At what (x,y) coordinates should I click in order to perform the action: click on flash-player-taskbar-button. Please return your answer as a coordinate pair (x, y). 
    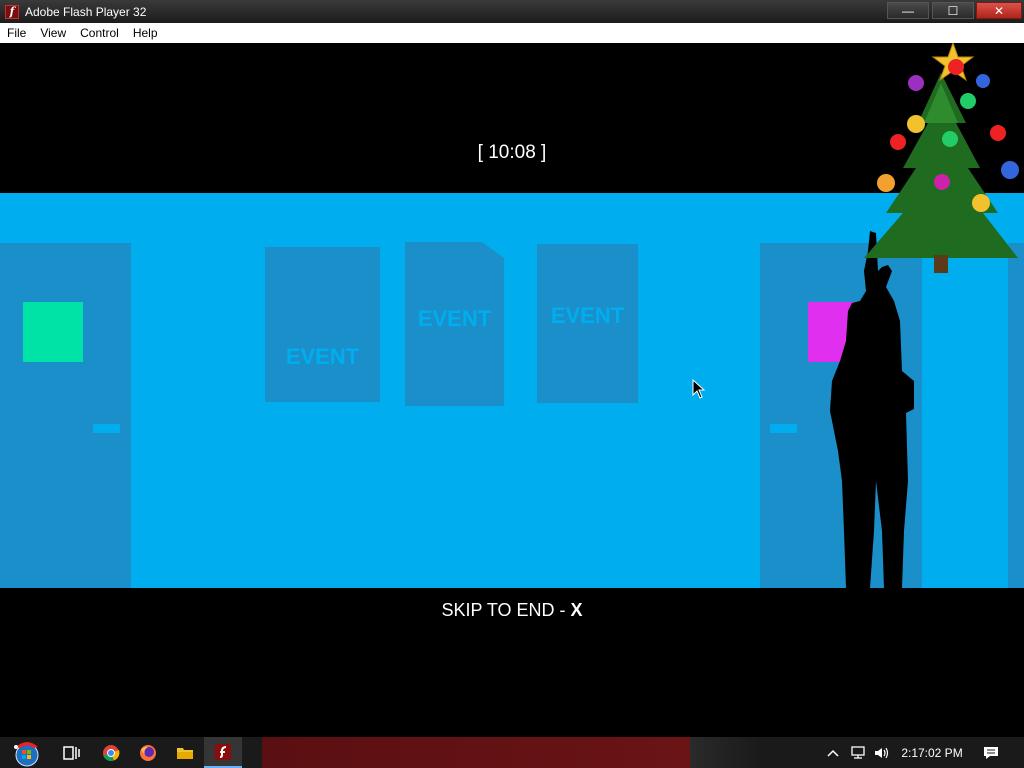
    Looking at the image, I should click on (223, 752).